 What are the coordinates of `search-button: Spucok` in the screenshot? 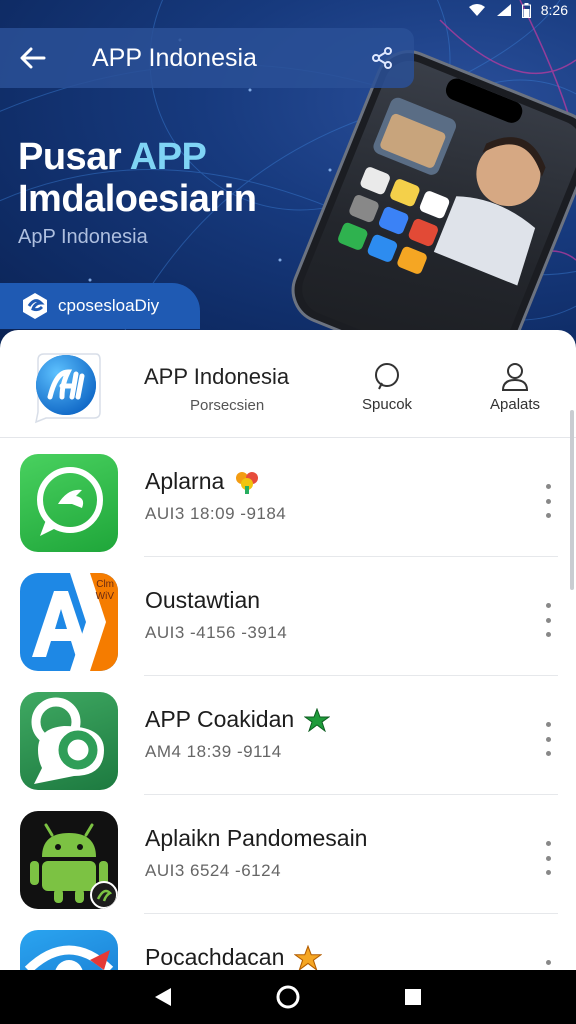 It's located at (387, 387).